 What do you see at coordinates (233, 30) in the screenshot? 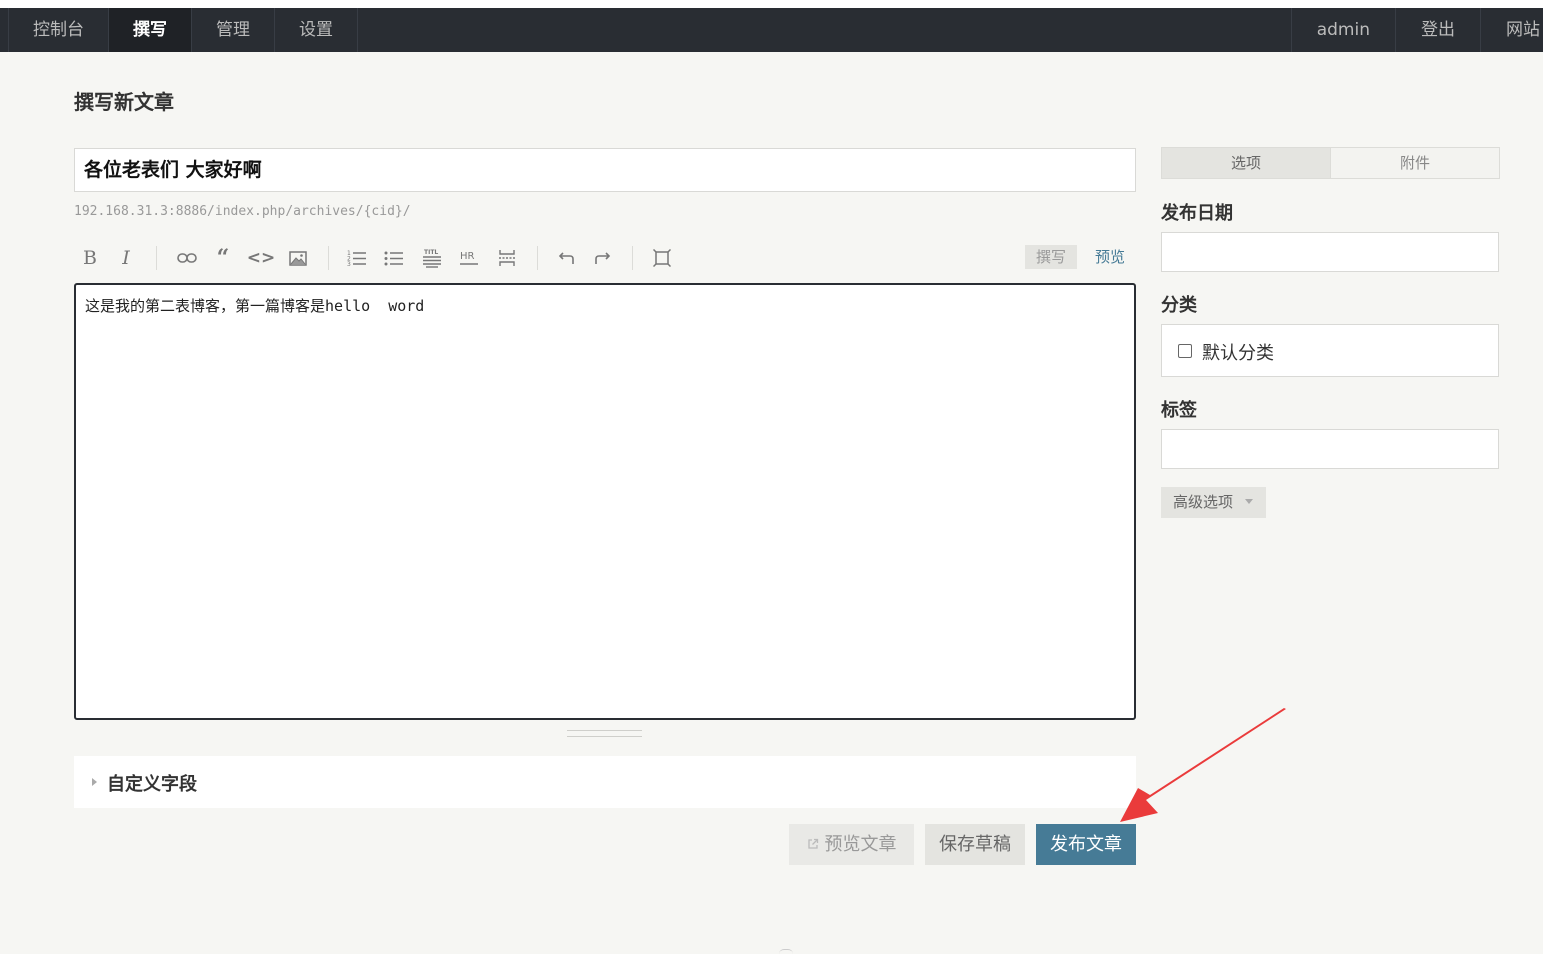
I see `nav-manage: 管理` at bounding box center [233, 30].